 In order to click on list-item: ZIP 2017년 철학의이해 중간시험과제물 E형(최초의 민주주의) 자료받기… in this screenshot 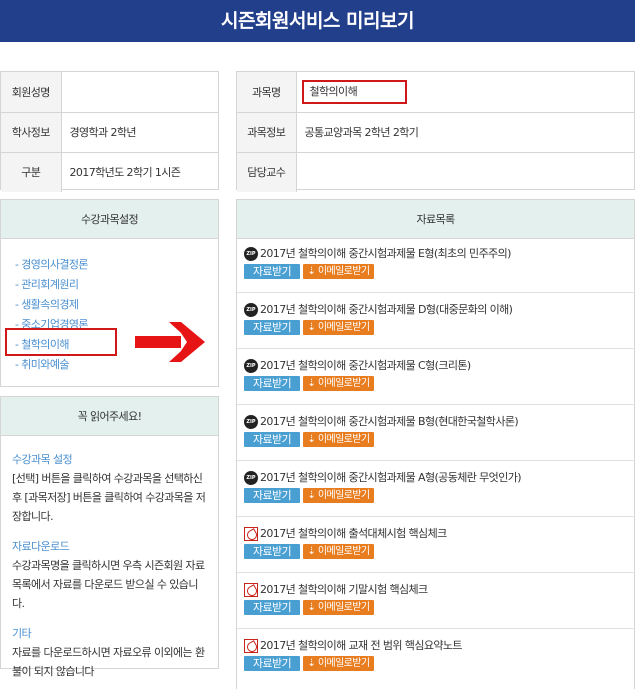, I will do `click(434, 262)`.